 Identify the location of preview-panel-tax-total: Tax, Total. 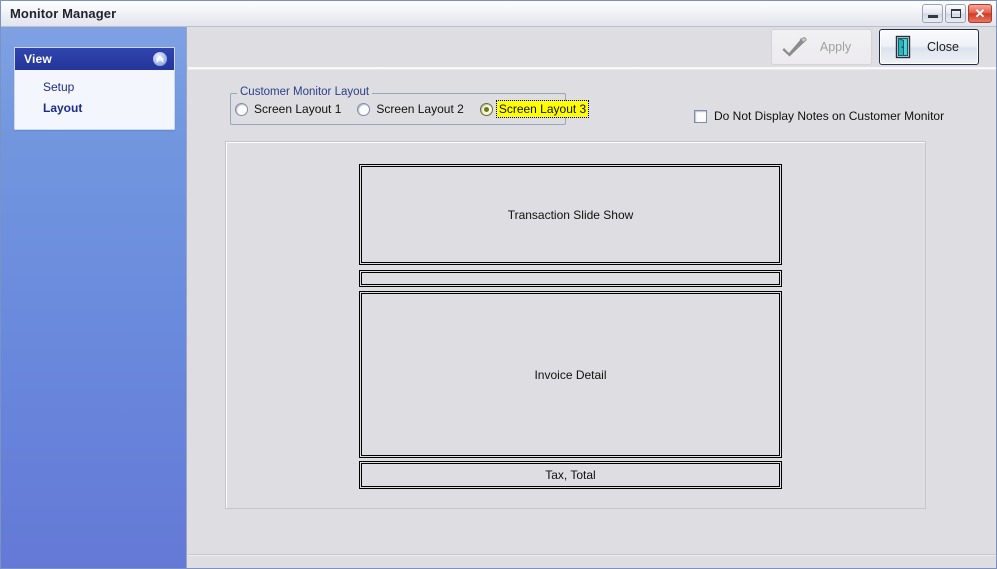
(570, 475).